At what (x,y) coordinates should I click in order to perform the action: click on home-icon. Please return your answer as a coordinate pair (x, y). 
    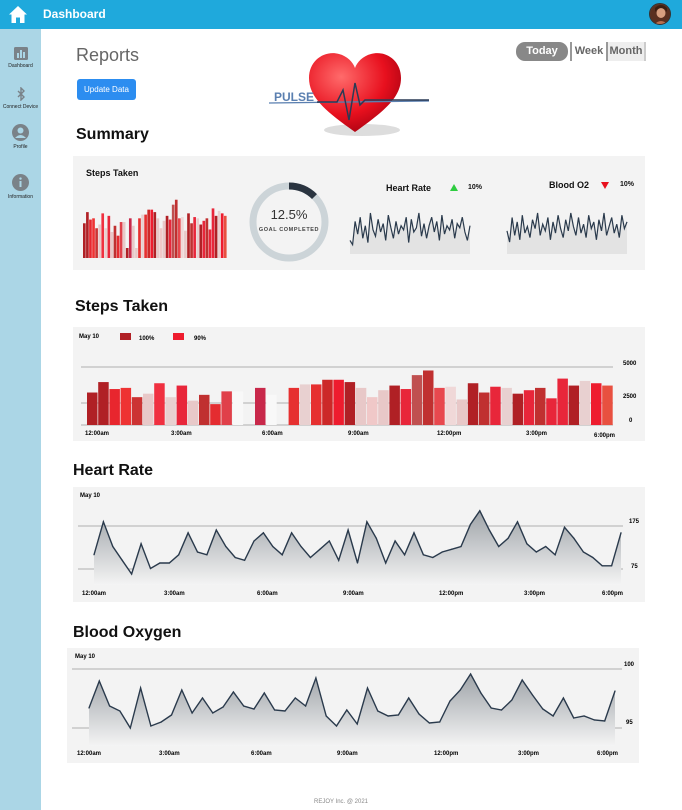
    Looking at the image, I should click on (18, 14).